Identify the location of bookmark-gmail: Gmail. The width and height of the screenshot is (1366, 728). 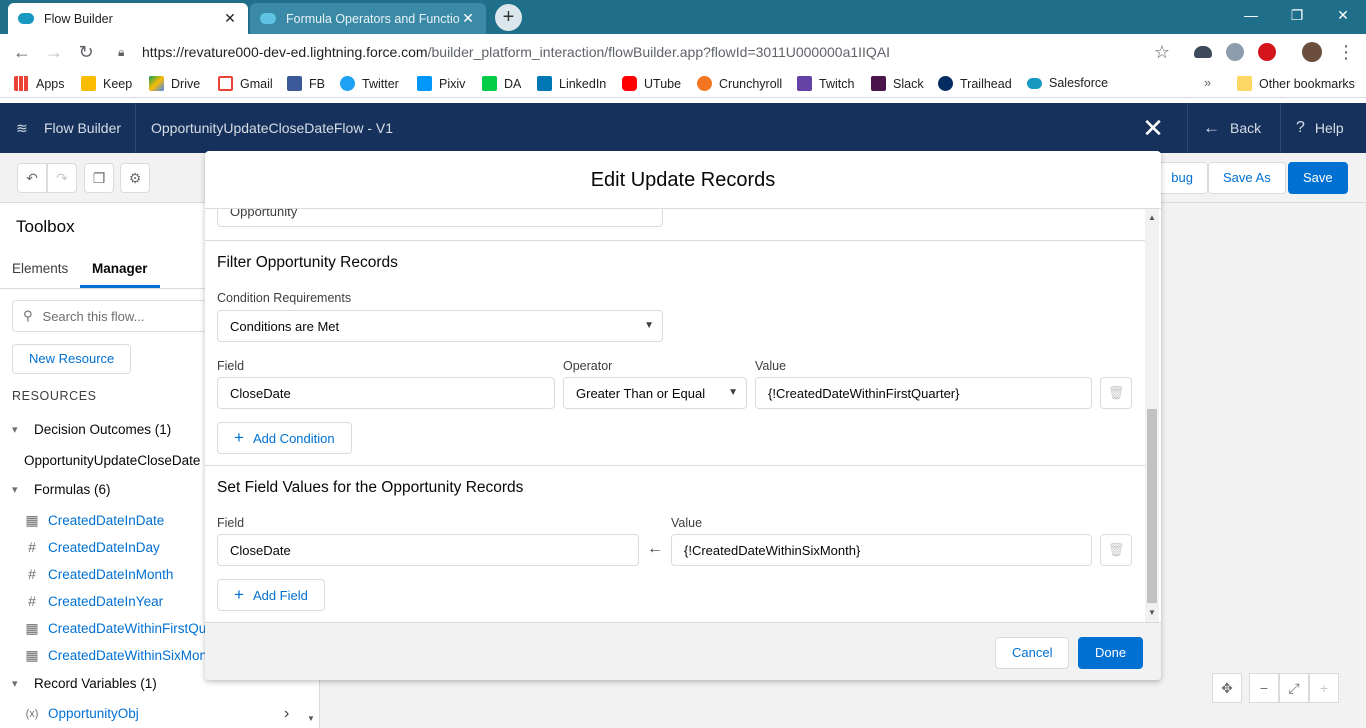
(245, 83).